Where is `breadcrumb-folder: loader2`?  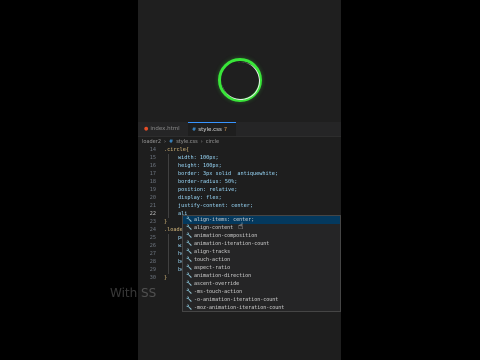 breadcrumb-folder: loader2 is located at coordinates (151, 142).